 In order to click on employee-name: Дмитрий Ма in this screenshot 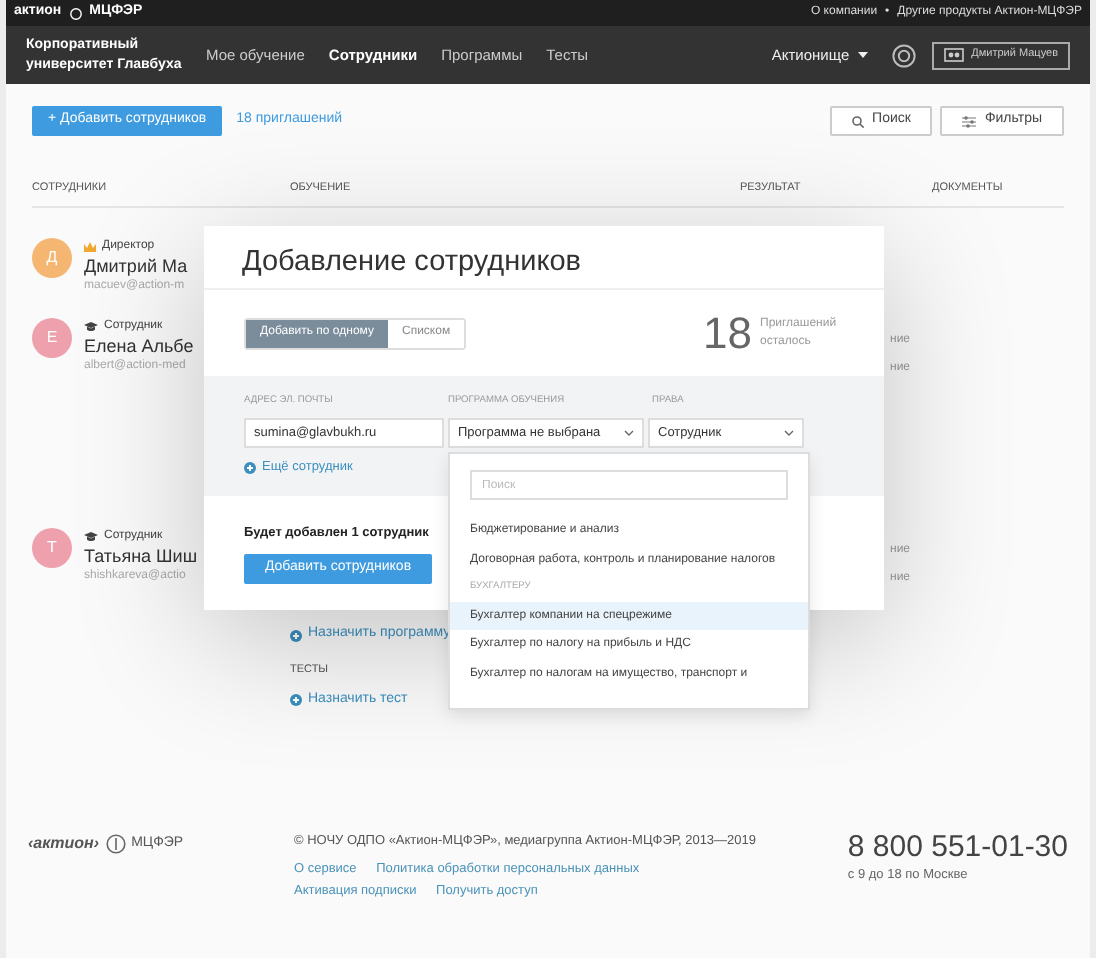, I will do `click(136, 267)`.